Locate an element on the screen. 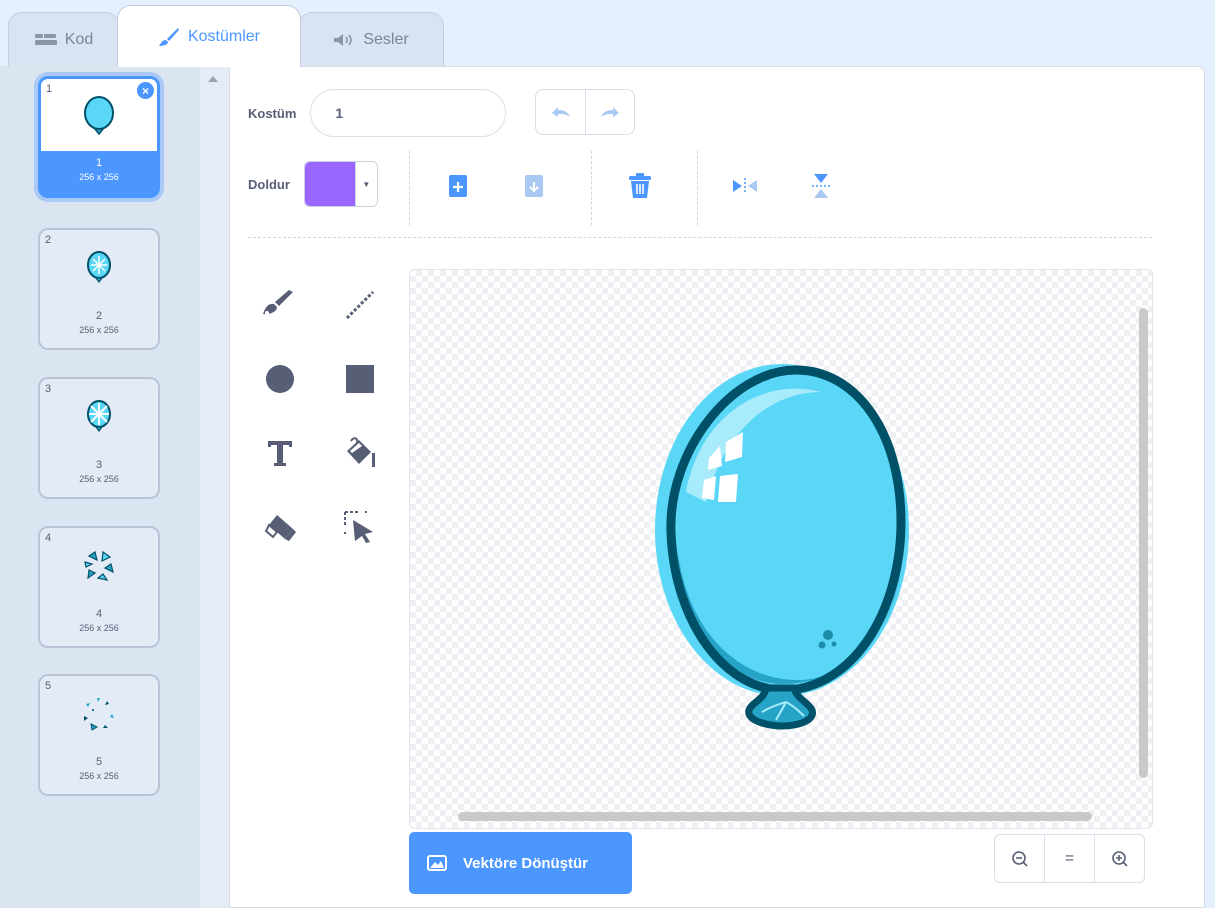 The image size is (1215, 908). costume-card-3: 3 3 256 x 256 is located at coordinates (99, 438).